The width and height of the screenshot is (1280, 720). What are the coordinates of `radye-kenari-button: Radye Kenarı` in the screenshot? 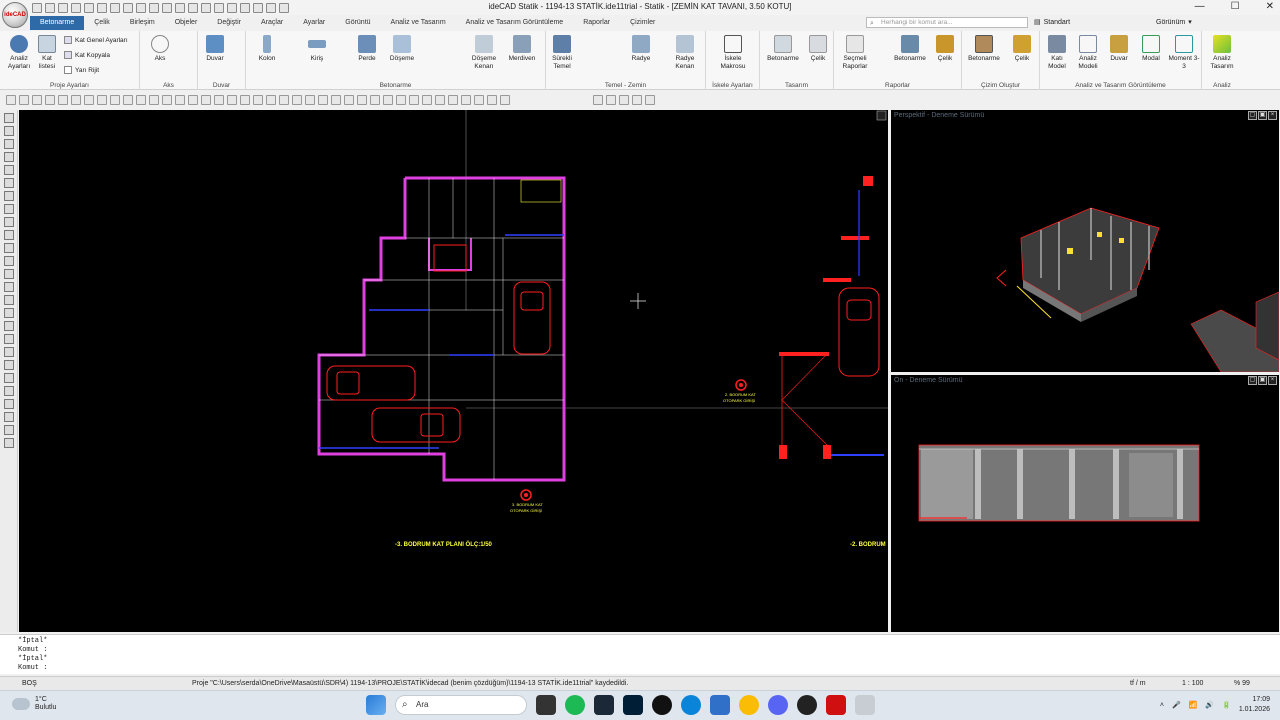 It's located at (685, 53).